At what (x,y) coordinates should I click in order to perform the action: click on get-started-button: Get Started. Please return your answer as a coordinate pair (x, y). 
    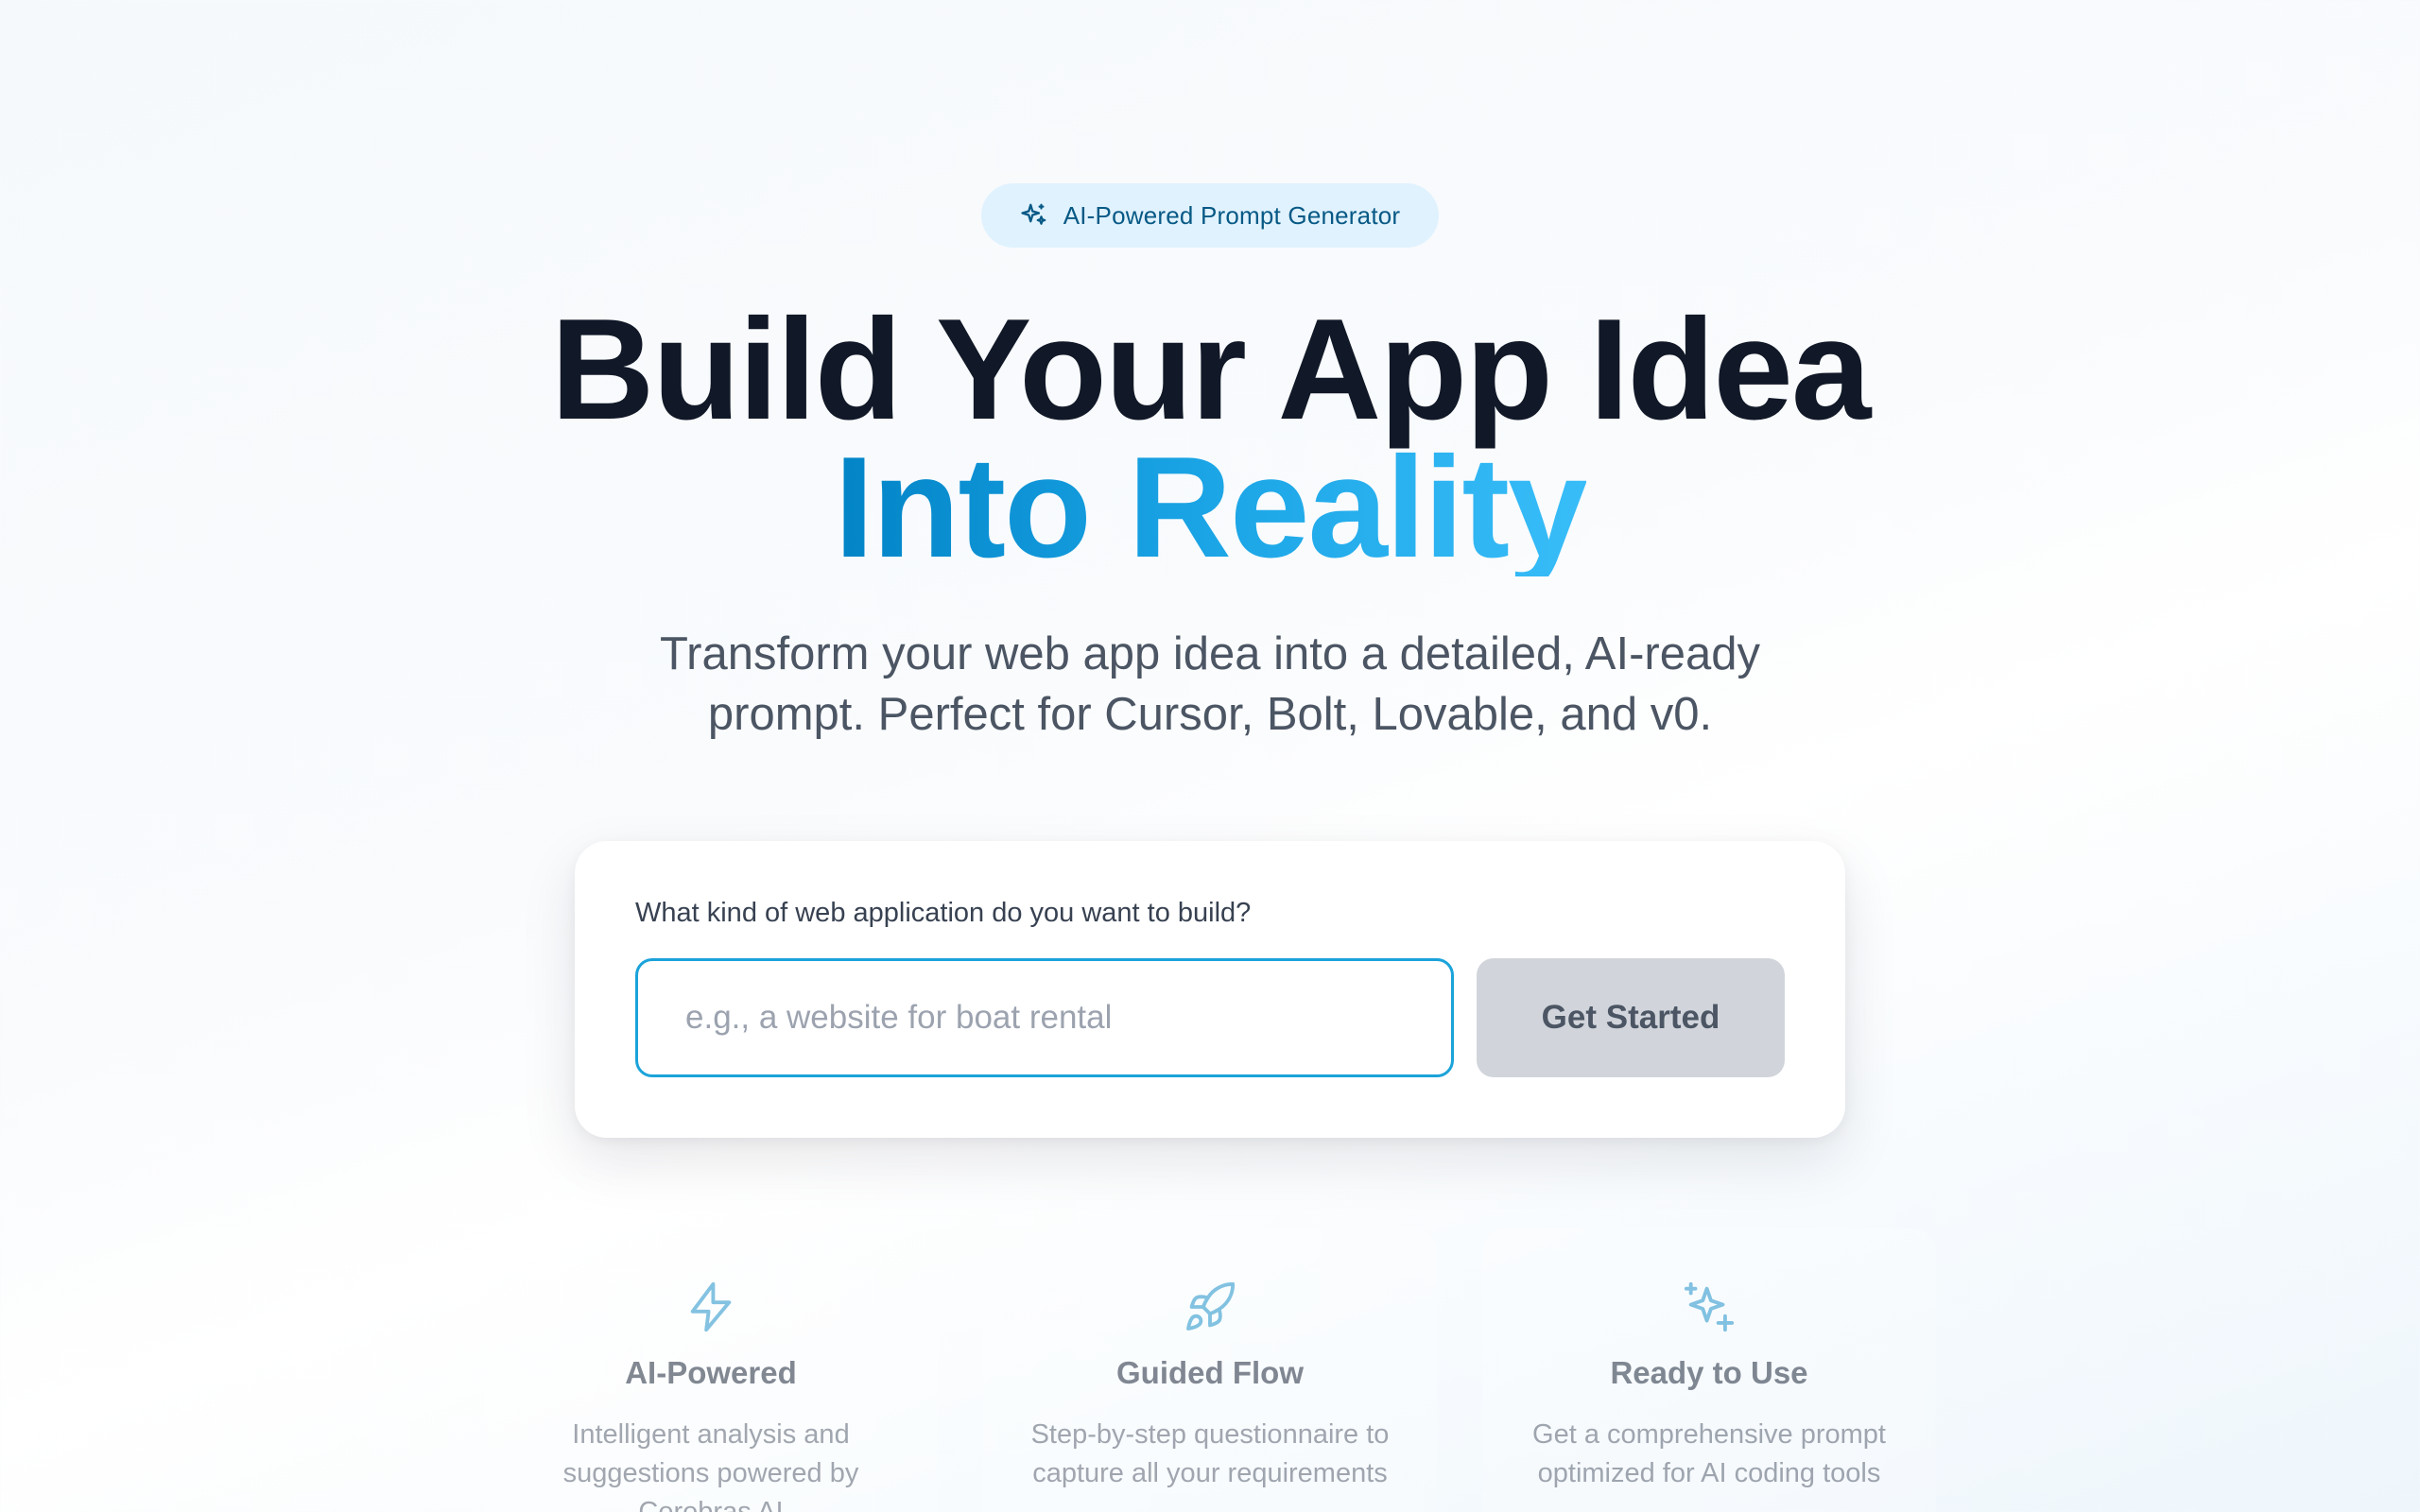
    Looking at the image, I should click on (1631, 1017).